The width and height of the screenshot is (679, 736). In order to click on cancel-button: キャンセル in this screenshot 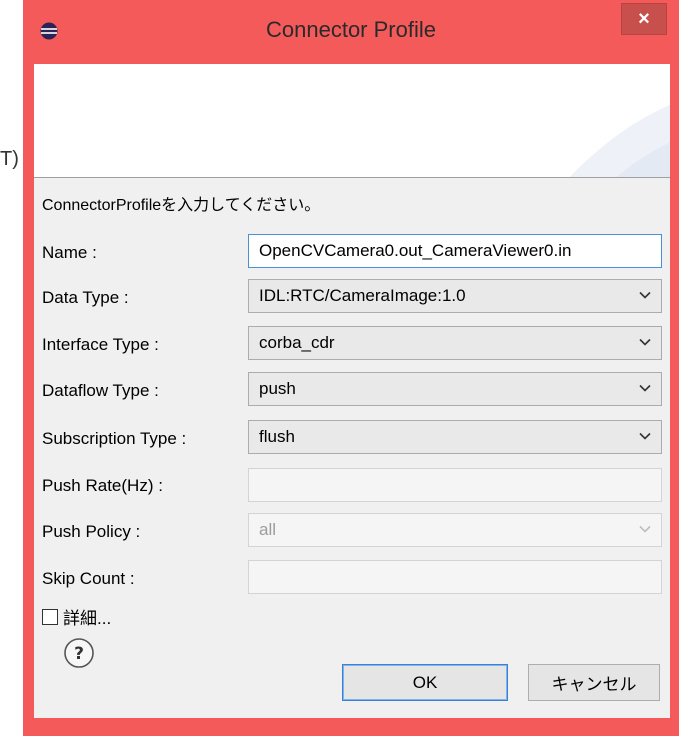, I will do `click(594, 682)`.